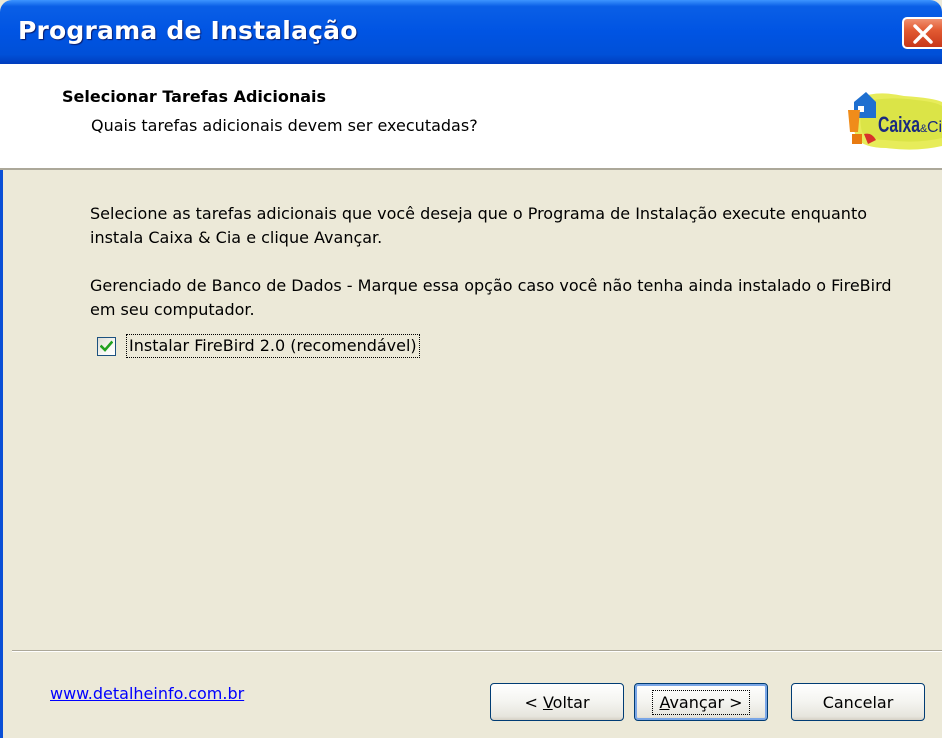  I want to click on cancel-button: Cancelar, so click(858, 702).